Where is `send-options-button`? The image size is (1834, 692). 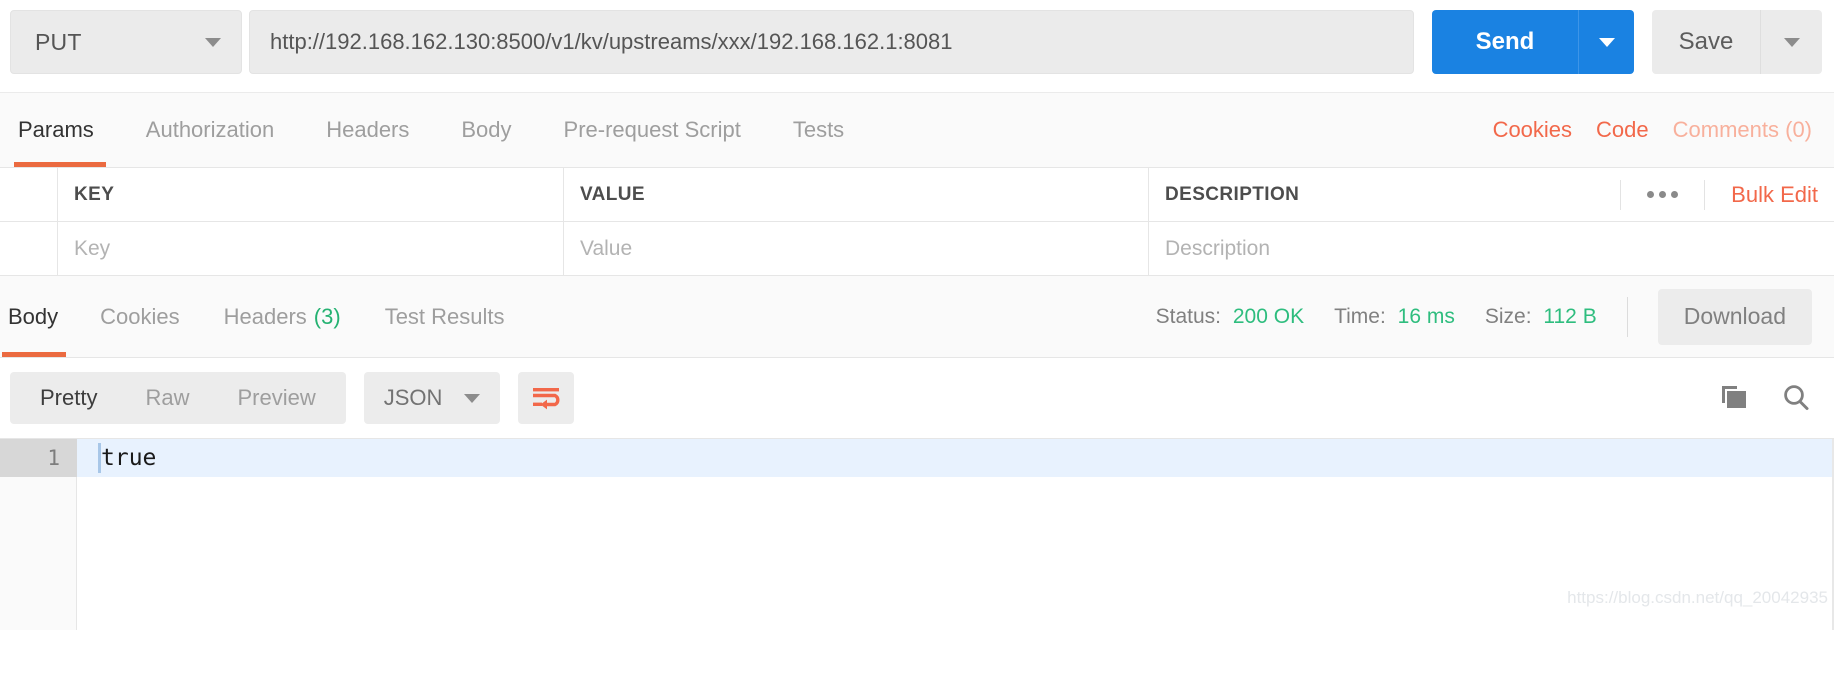
send-options-button is located at coordinates (1606, 42).